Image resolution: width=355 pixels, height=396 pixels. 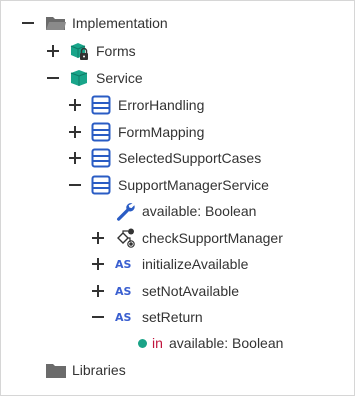 I want to click on folder-icon, so click(x=55, y=370).